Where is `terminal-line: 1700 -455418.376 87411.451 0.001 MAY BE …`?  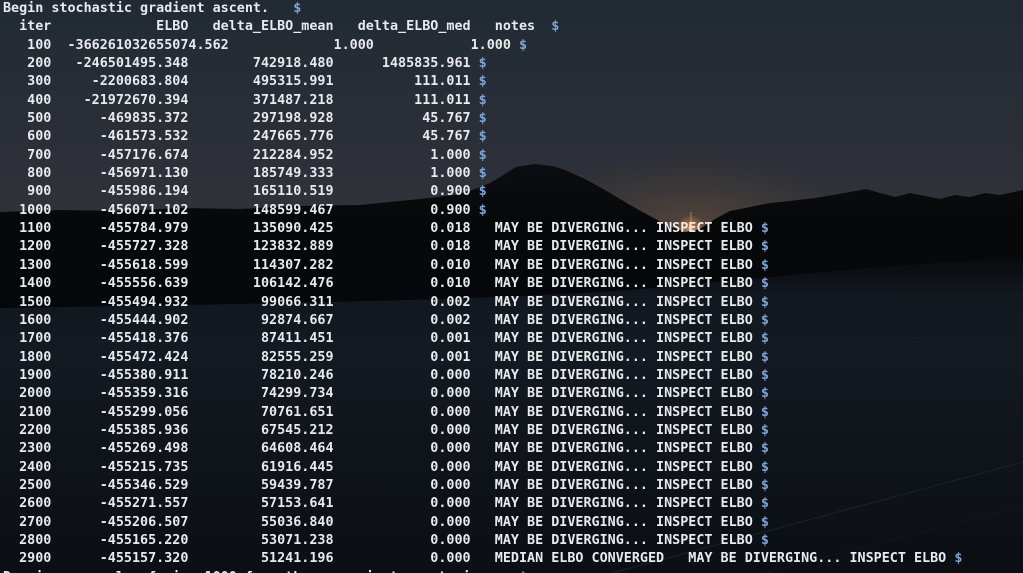
terminal-line: 1700 -455418.376 87411.451 0.001 MAY BE … is located at coordinates (513, 339).